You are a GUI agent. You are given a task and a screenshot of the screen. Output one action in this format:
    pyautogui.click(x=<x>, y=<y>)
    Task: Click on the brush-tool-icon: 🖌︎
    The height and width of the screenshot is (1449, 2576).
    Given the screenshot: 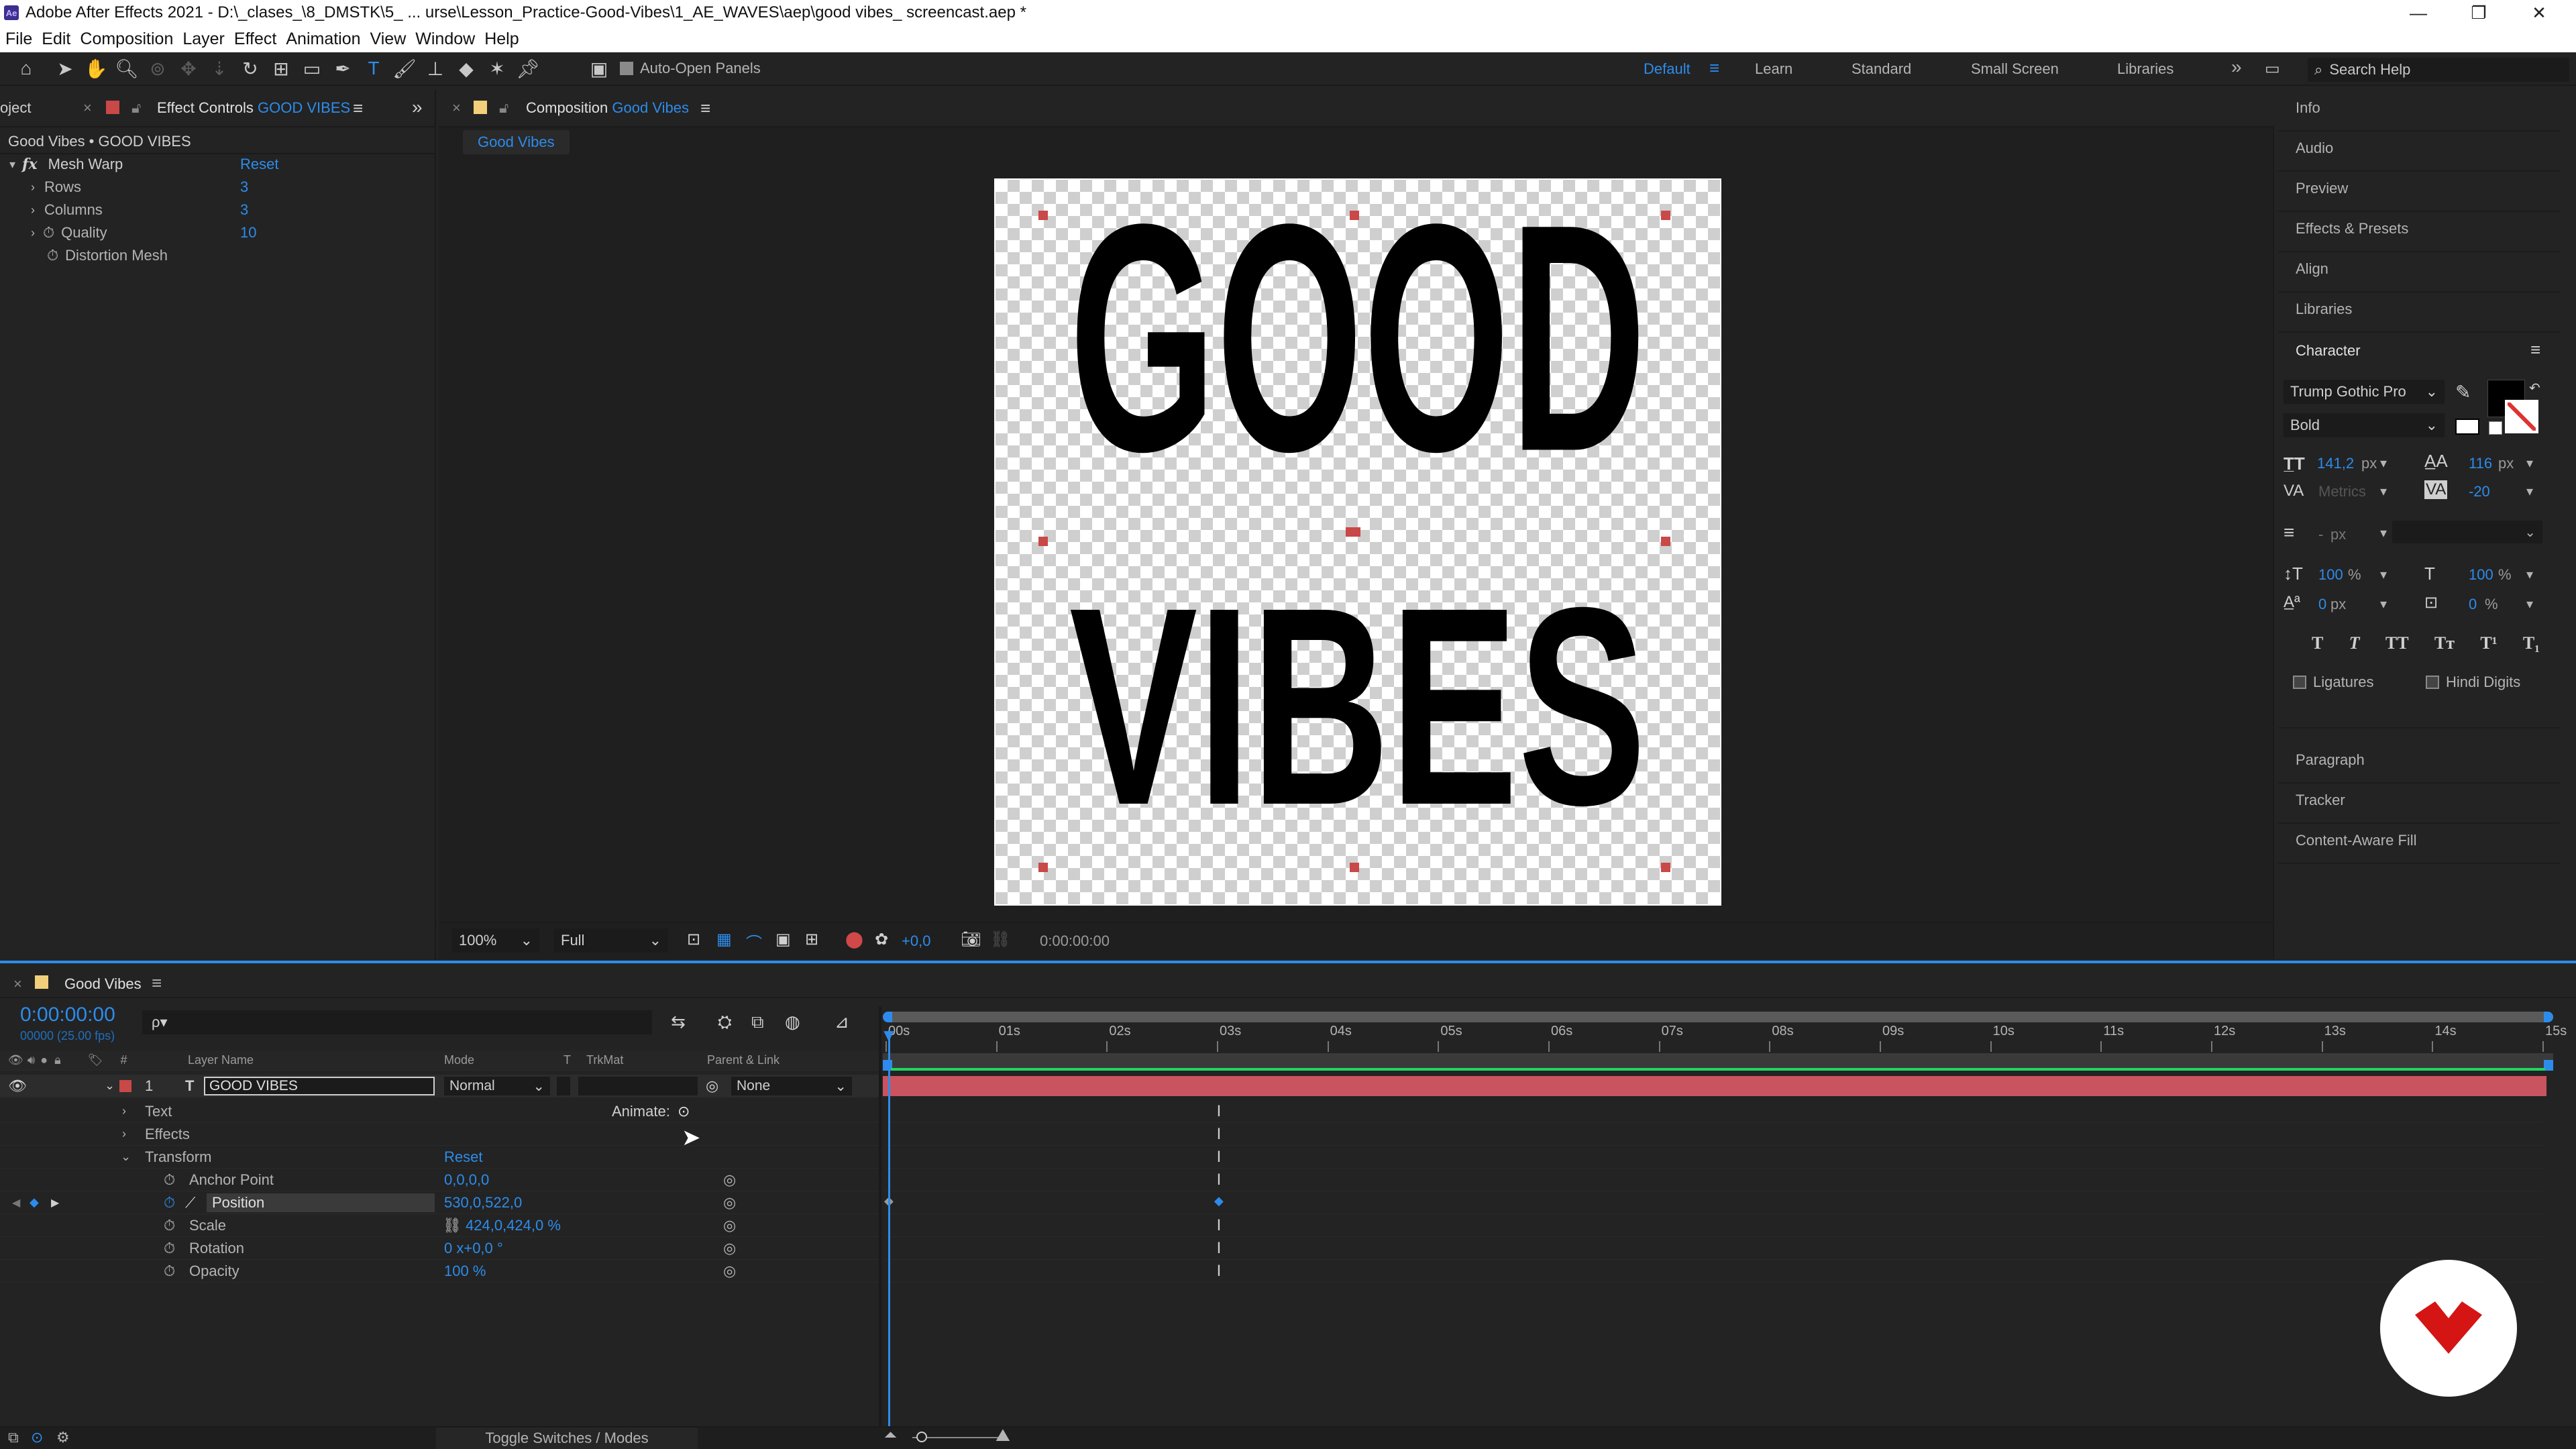 What is the action you would take?
    pyautogui.click(x=404, y=68)
    